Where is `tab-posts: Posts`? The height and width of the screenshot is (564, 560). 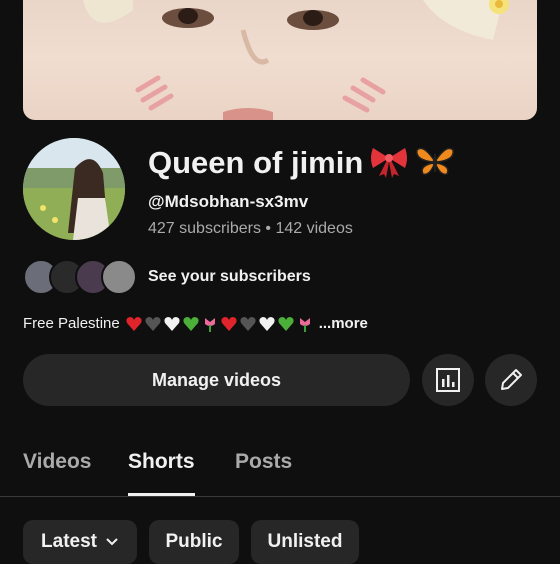 tab-posts: Posts is located at coordinates (263, 462).